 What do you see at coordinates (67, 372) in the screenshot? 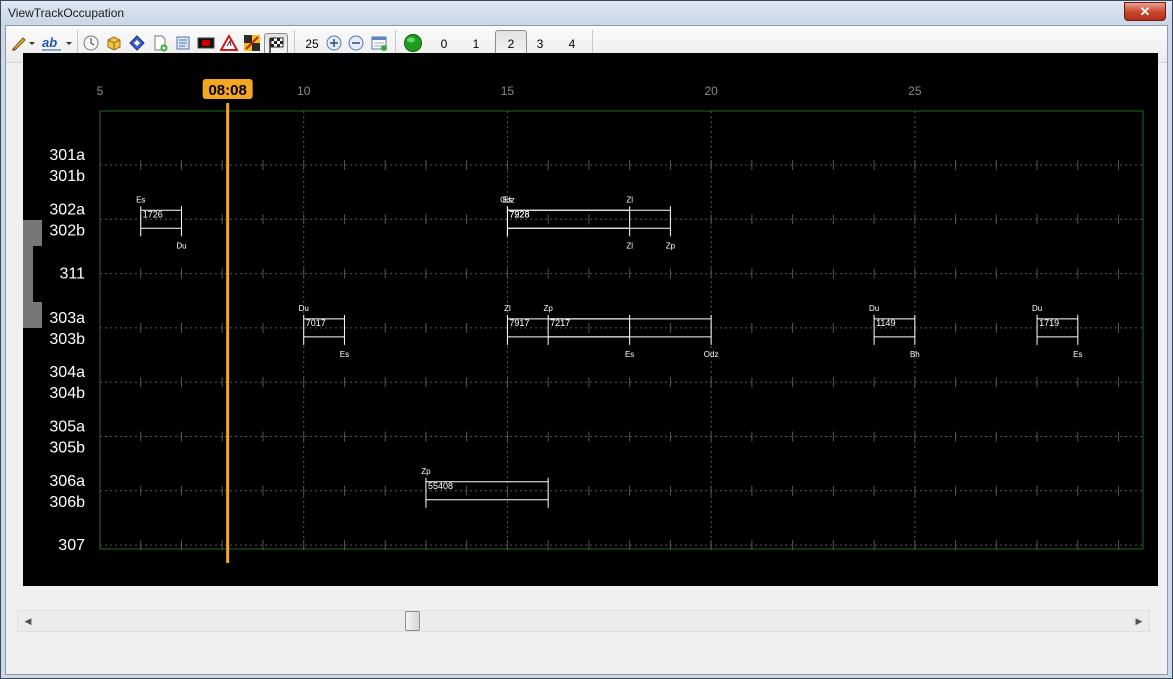
I see `track-label: 304a` at bounding box center [67, 372].